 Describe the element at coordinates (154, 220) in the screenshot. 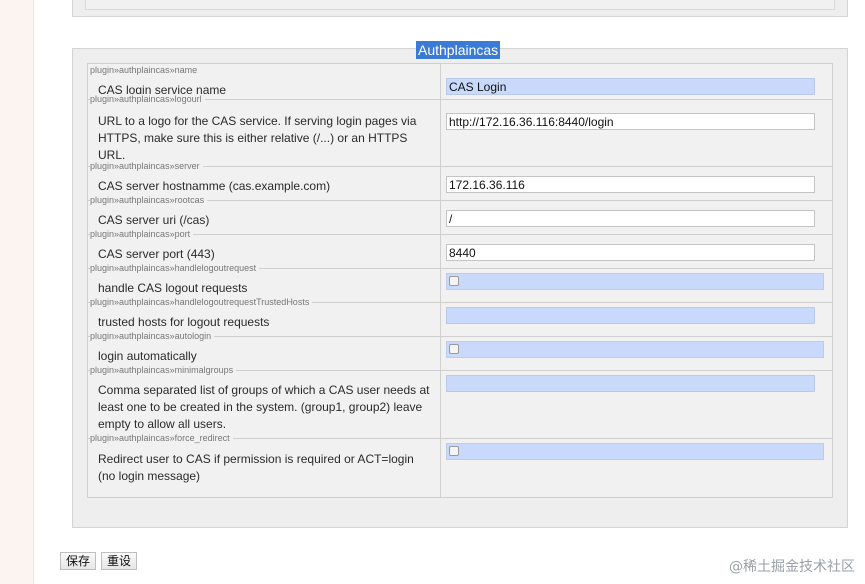

I see `setting-description: CAS server uri (/cas)` at that location.